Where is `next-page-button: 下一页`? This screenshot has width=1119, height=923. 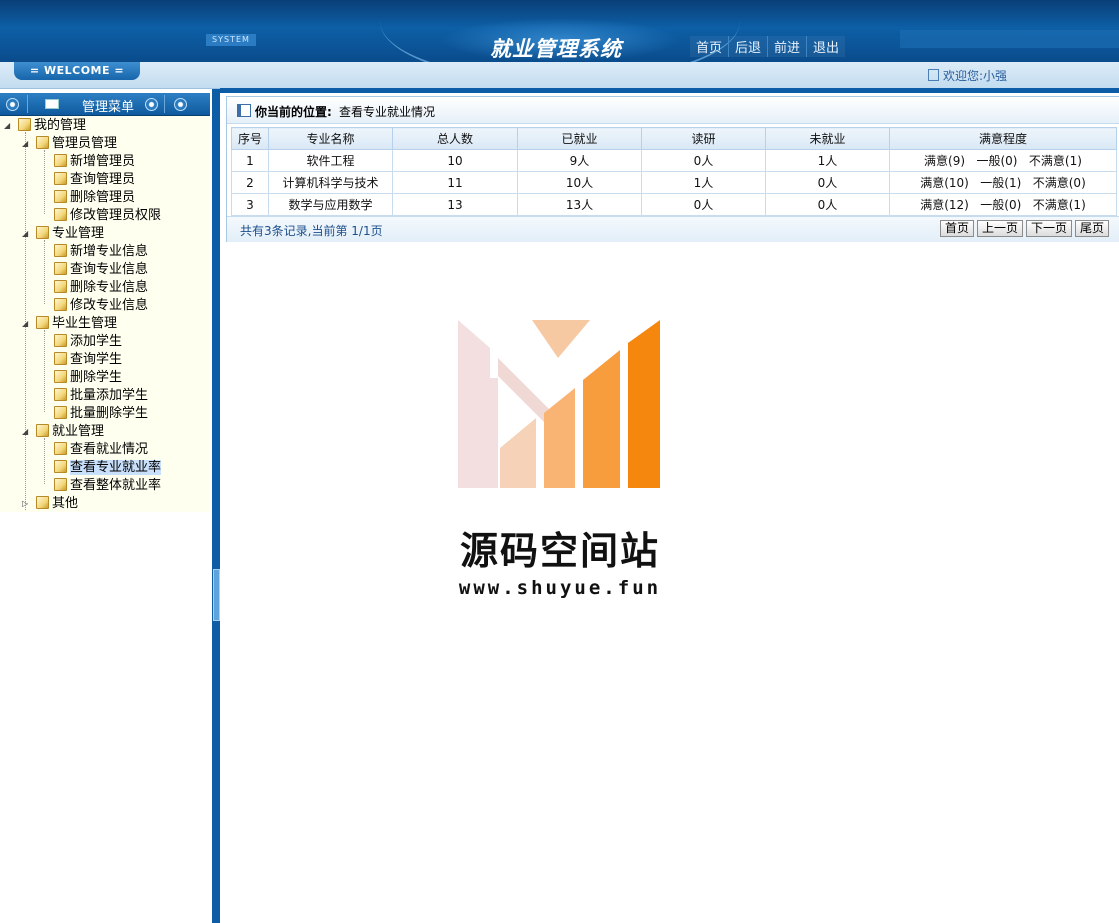 next-page-button: 下一页 is located at coordinates (1048, 228).